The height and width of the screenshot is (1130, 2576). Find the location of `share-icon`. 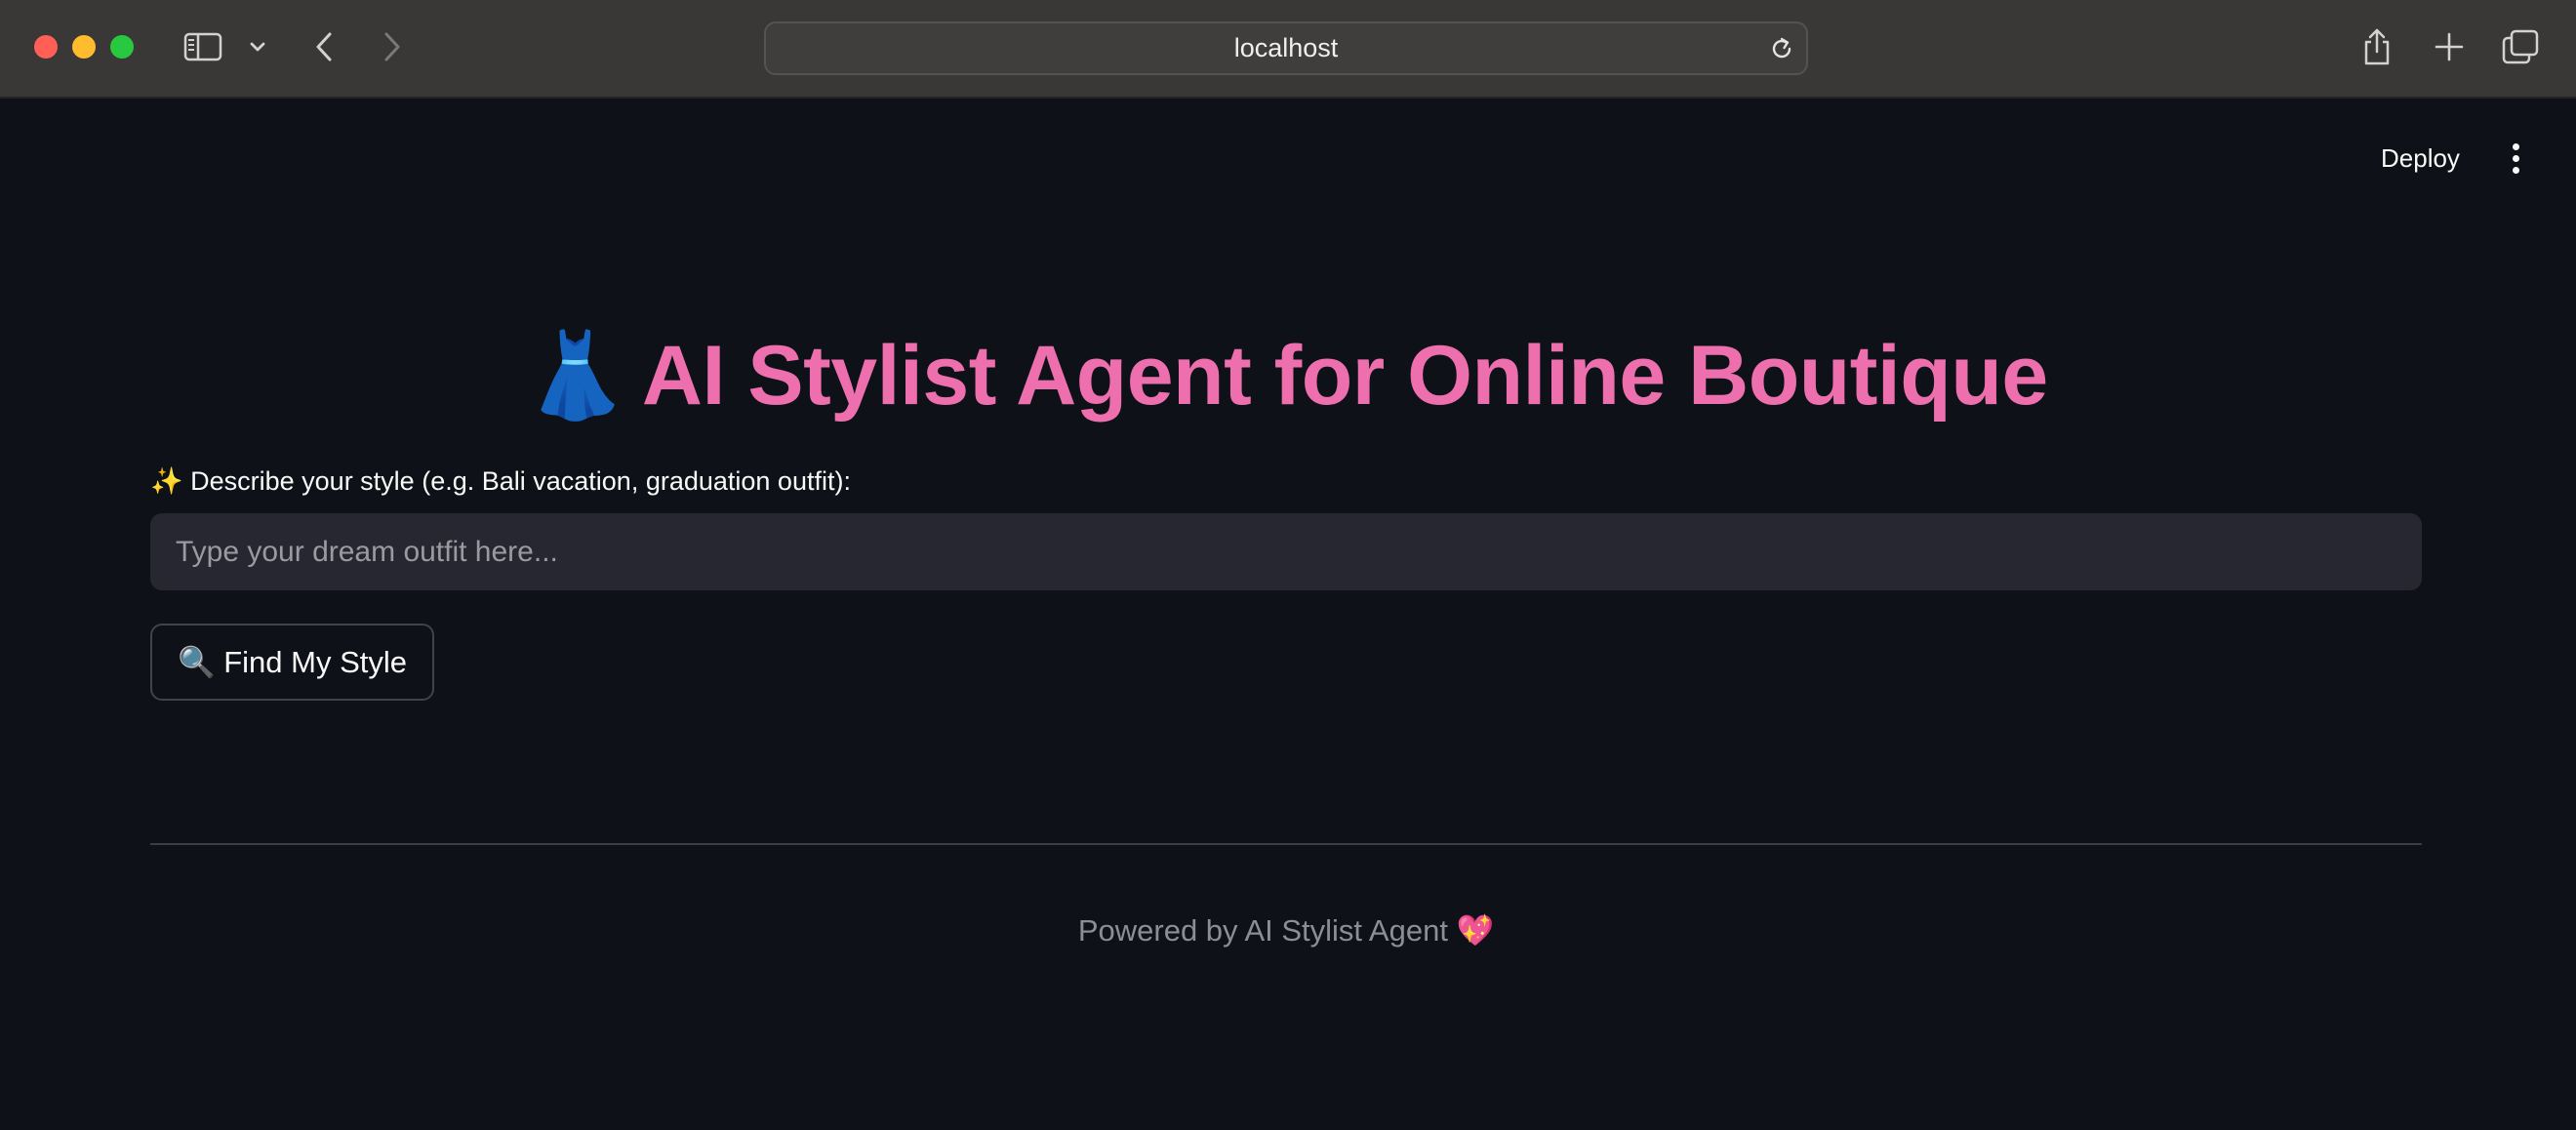

share-icon is located at coordinates (2377, 47).